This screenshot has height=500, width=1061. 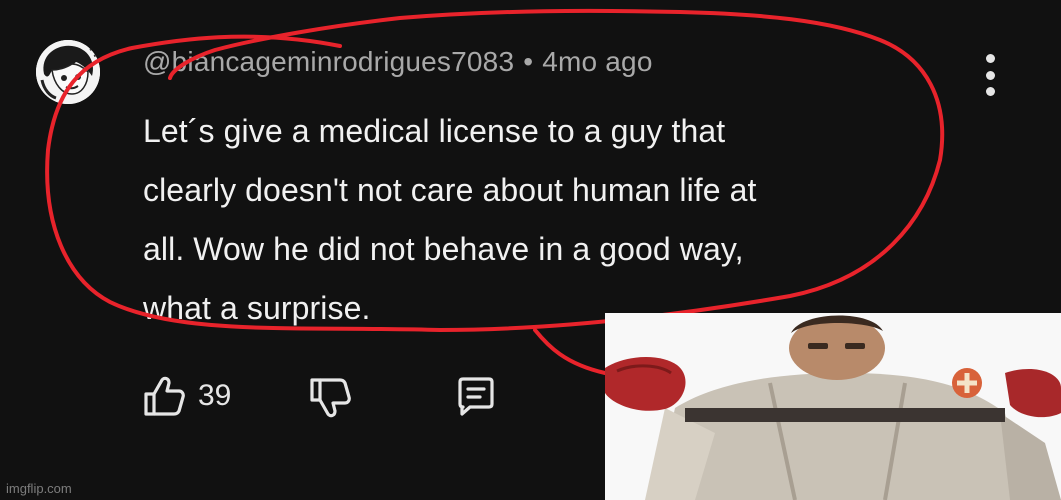 I want to click on author-handle: @biancageminrodrigues7083, so click(x=328, y=61).